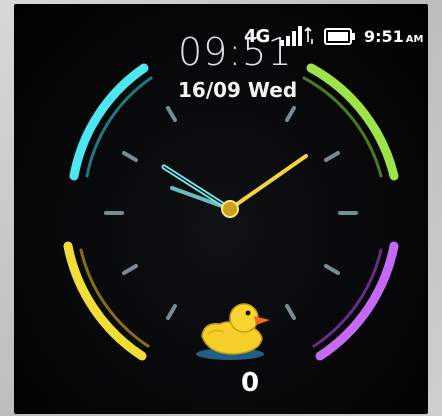  Describe the element at coordinates (230, 209) in the screenshot. I see `hand-pivot` at that location.